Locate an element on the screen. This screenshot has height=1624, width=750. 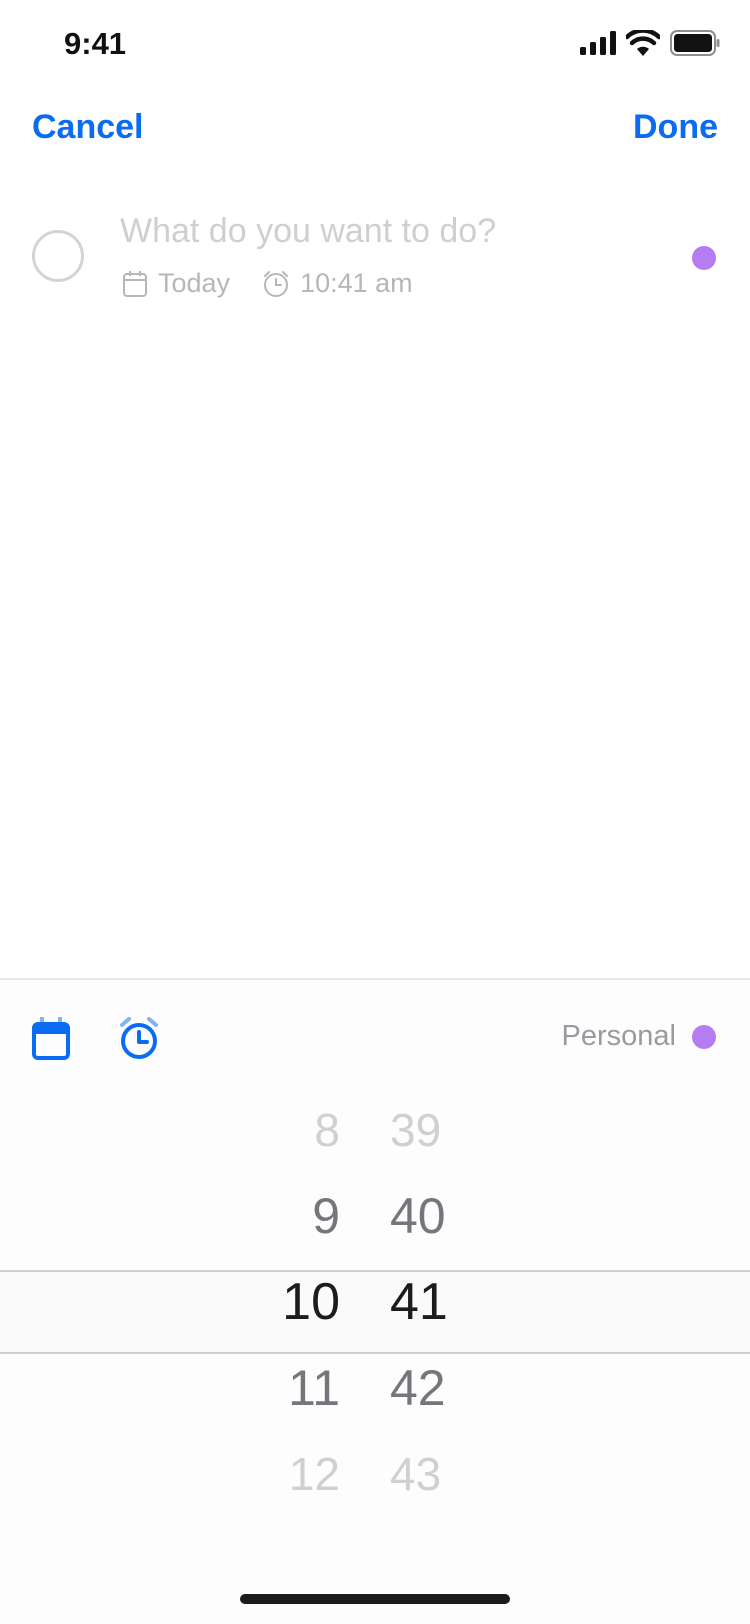
hour-option-selected: 10 is located at coordinates (311, 1302).